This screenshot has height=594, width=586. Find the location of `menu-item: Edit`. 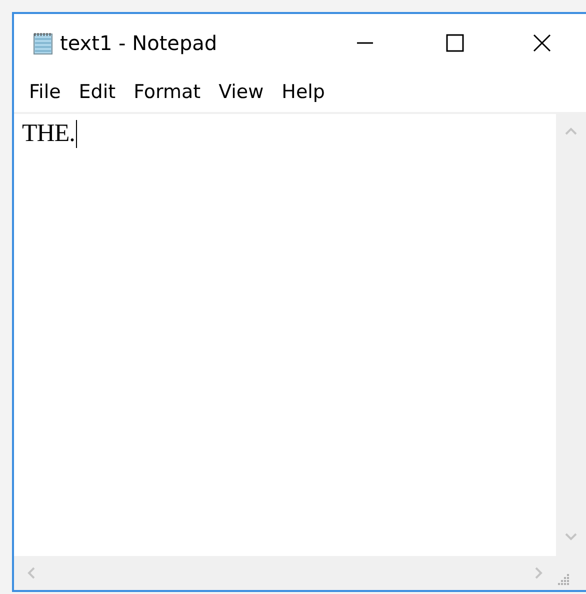

menu-item: Edit is located at coordinates (97, 92).